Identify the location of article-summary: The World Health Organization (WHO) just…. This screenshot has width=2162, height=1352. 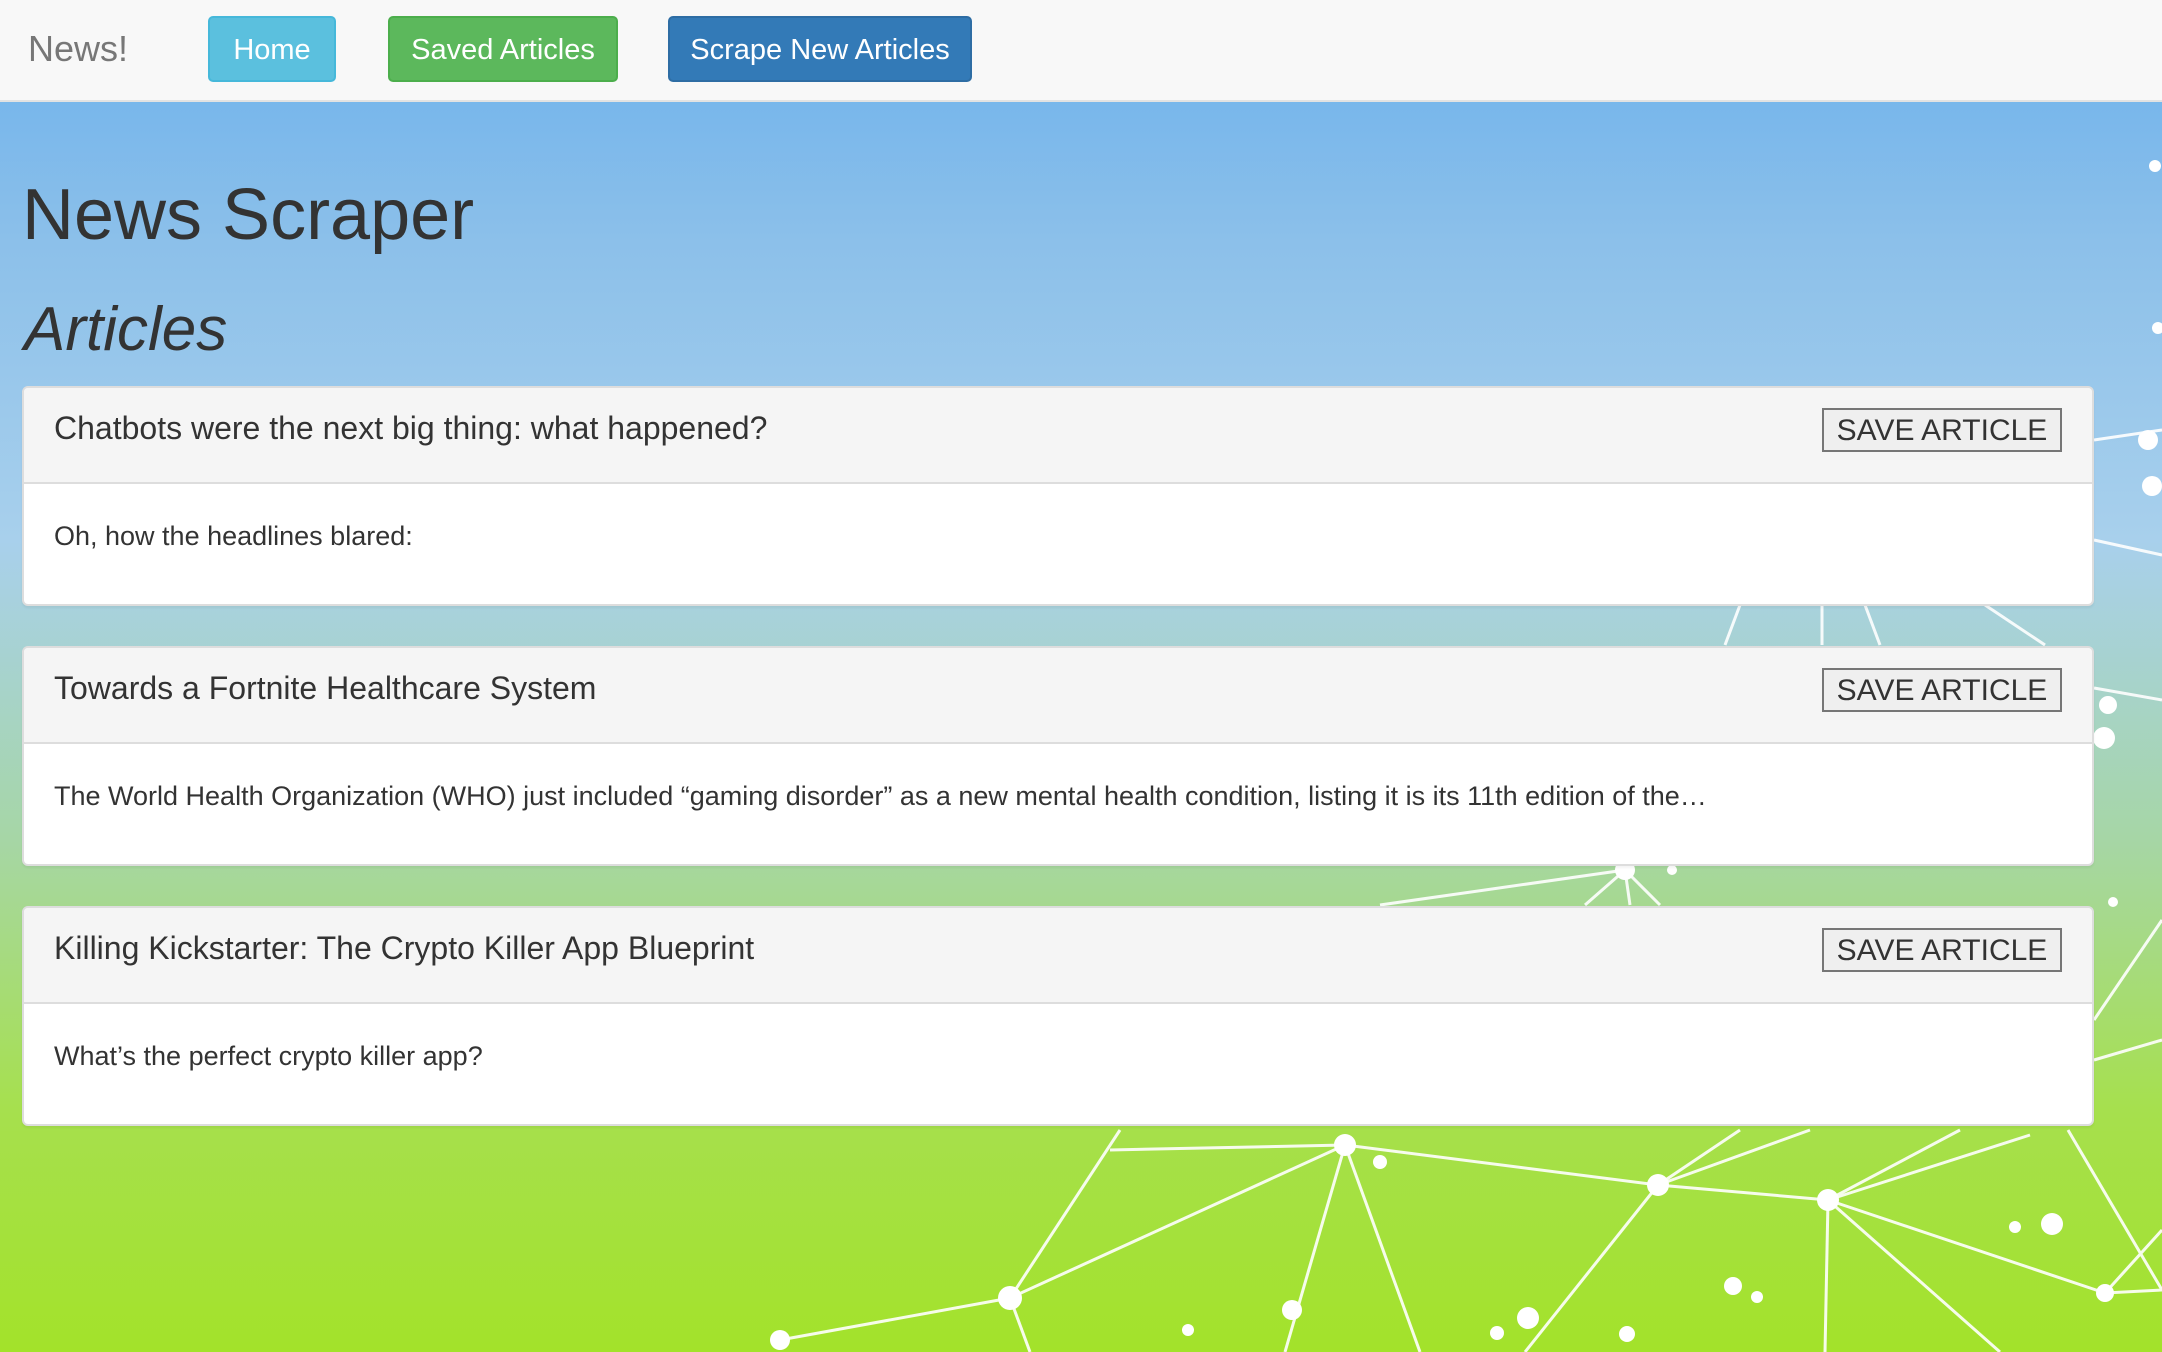
(880, 796).